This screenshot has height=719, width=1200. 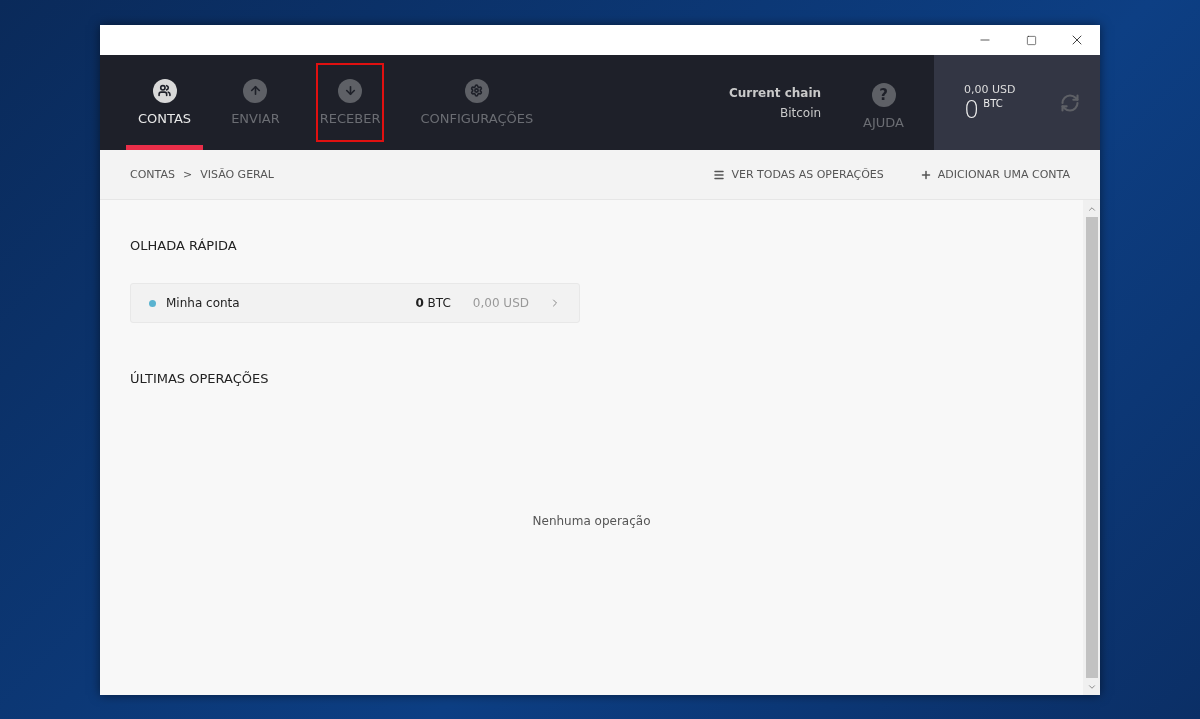 What do you see at coordinates (255, 90) in the screenshot?
I see `arrow-up-icon` at bounding box center [255, 90].